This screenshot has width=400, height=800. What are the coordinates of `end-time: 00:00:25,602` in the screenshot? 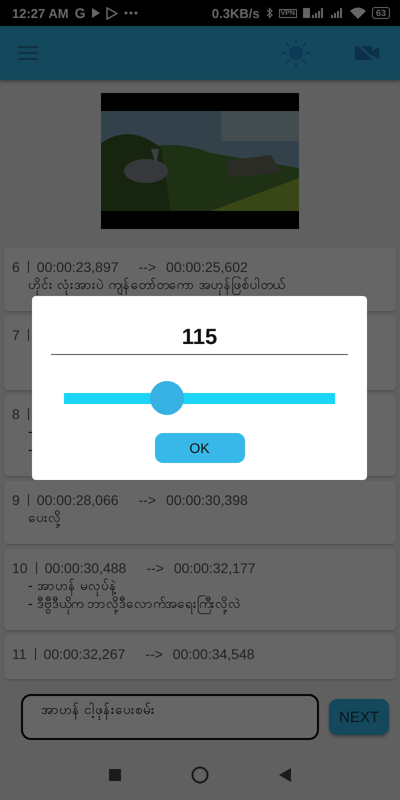 It's located at (207, 267).